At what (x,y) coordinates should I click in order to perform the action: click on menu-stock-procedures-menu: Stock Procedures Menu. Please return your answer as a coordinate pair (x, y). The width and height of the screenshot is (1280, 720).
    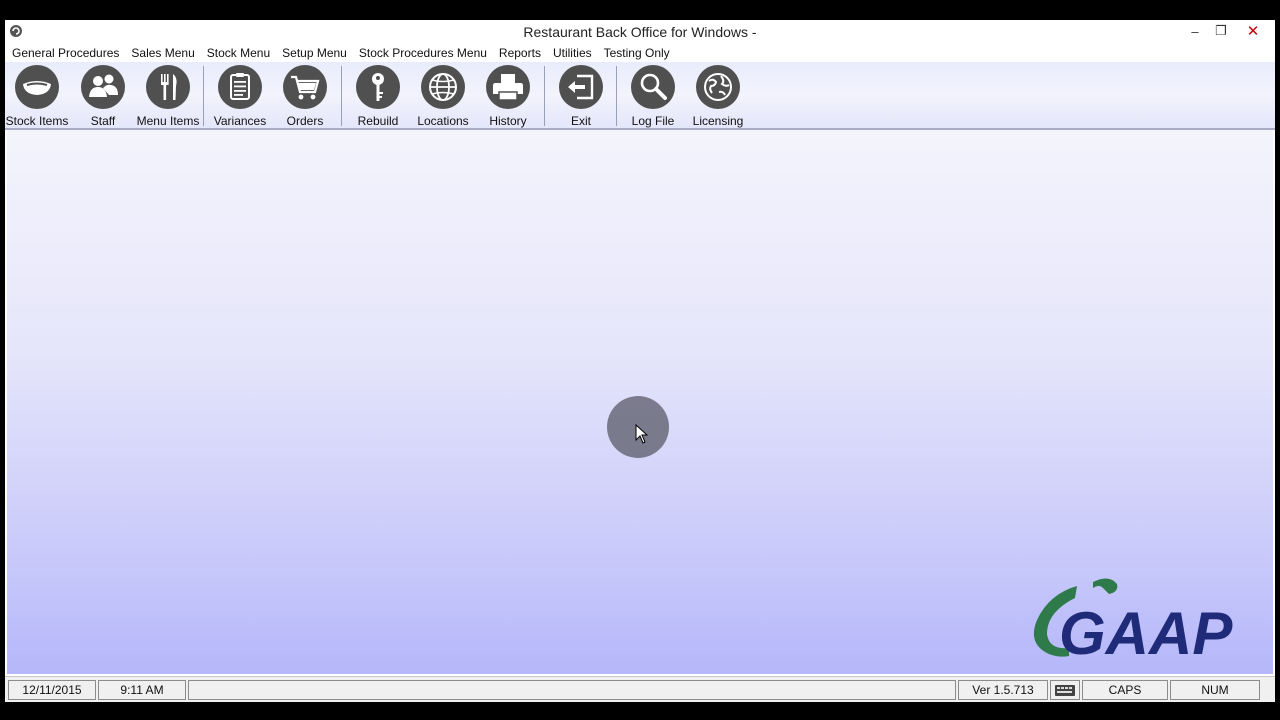
    Looking at the image, I should click on (423, 53).